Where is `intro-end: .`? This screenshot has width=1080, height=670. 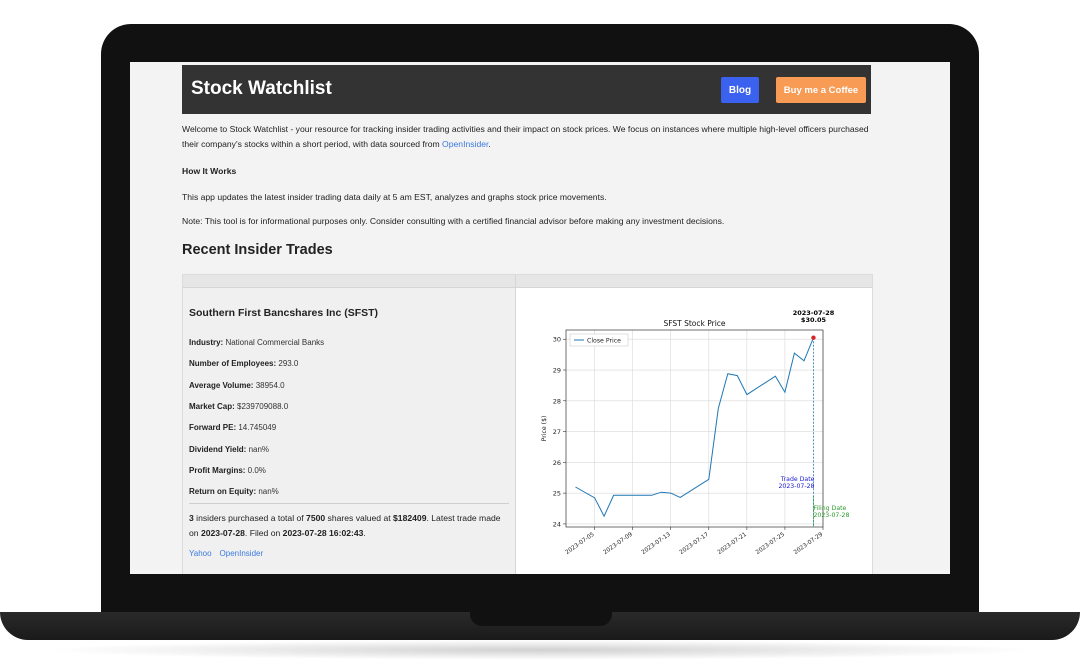 intro-end: . is located at coordinates (489, 144).